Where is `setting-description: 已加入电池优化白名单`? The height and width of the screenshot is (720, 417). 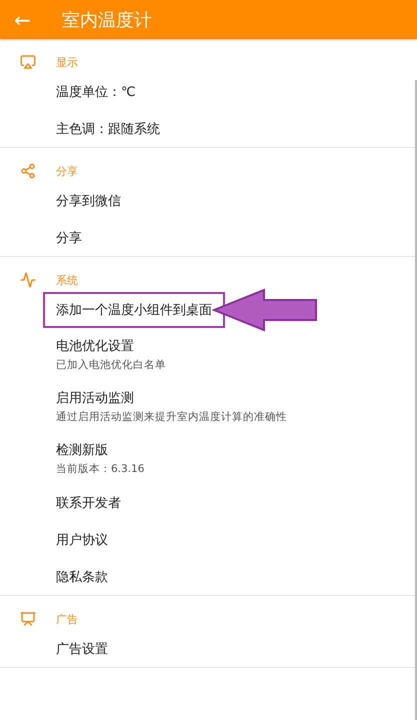 setting-description: 已加入电池优化白名单 is located at coordinates (111, 365).